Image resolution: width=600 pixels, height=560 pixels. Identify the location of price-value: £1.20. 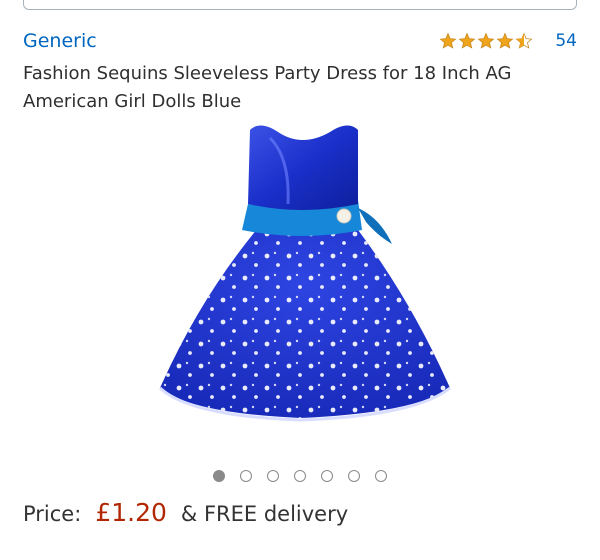
(131, 512).